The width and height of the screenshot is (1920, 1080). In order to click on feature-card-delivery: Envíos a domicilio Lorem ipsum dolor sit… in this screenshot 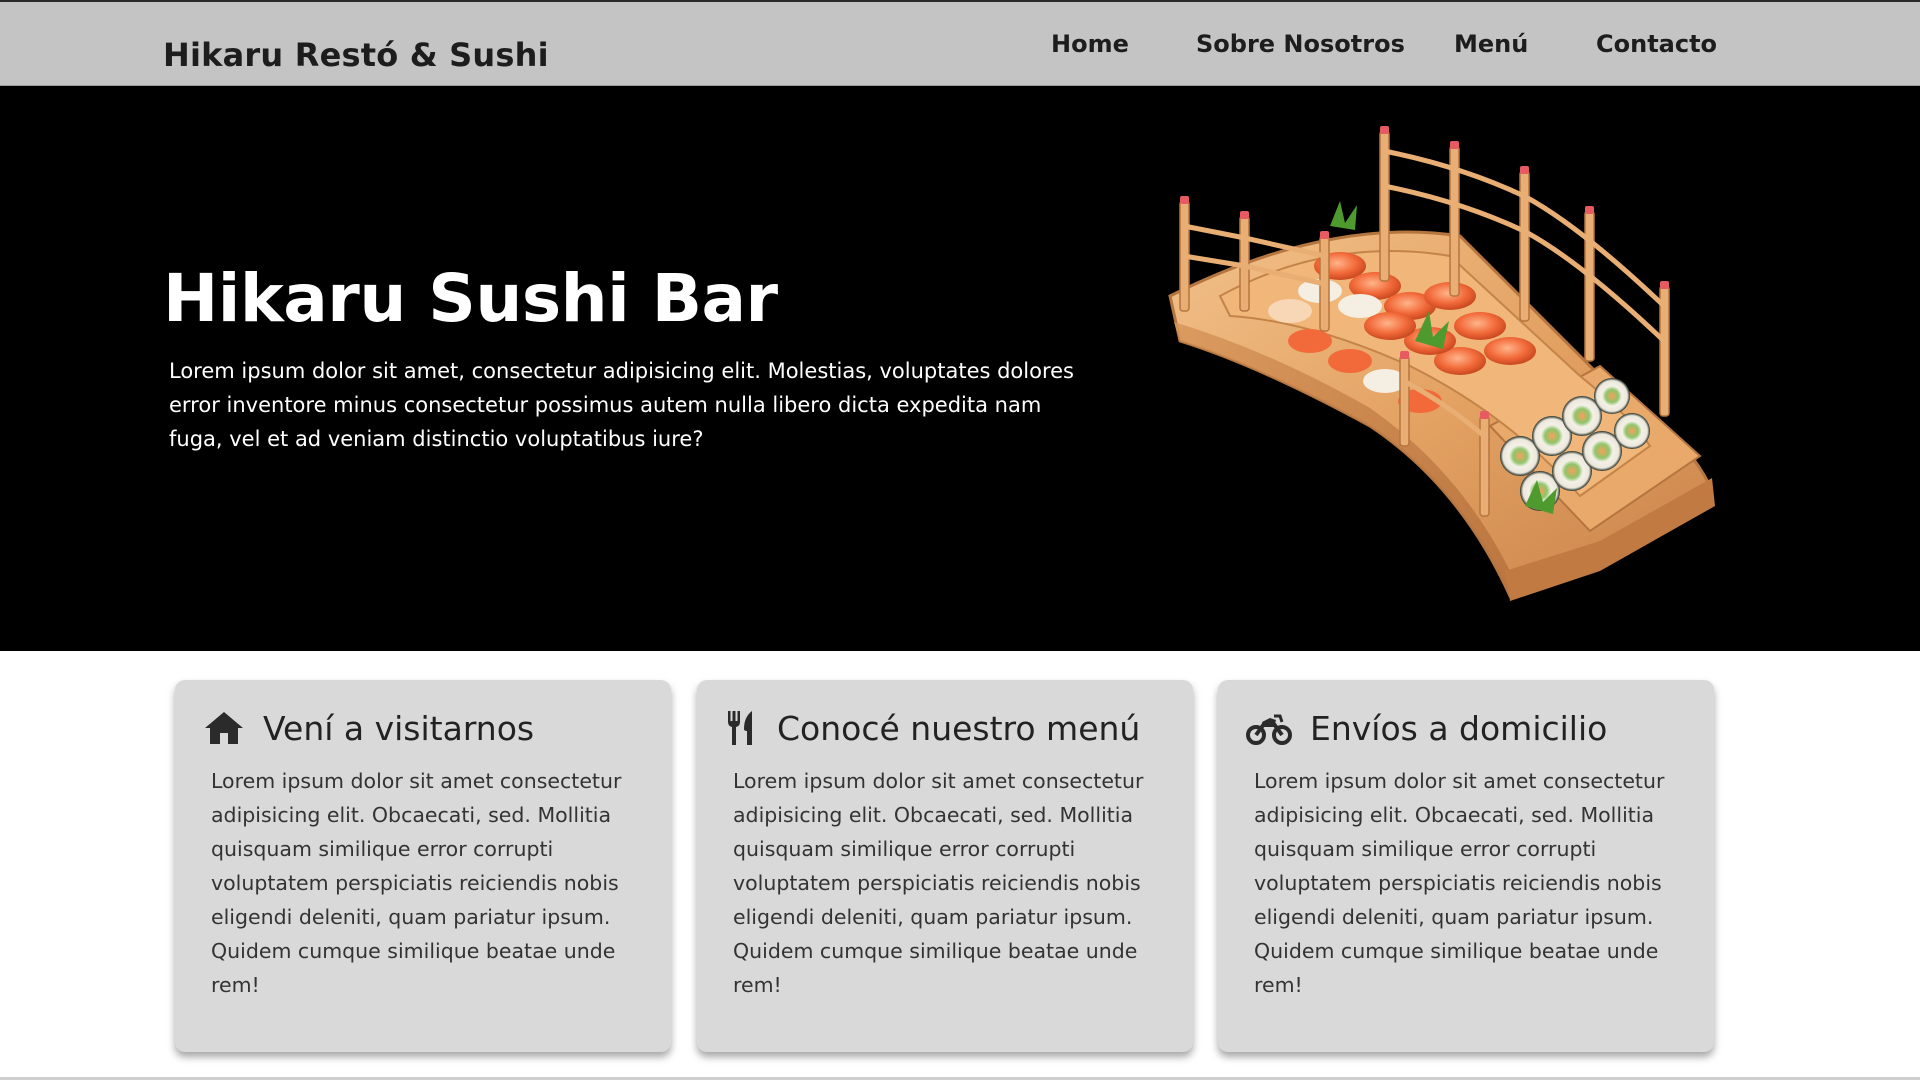, I will do `click(1466, 866)`.